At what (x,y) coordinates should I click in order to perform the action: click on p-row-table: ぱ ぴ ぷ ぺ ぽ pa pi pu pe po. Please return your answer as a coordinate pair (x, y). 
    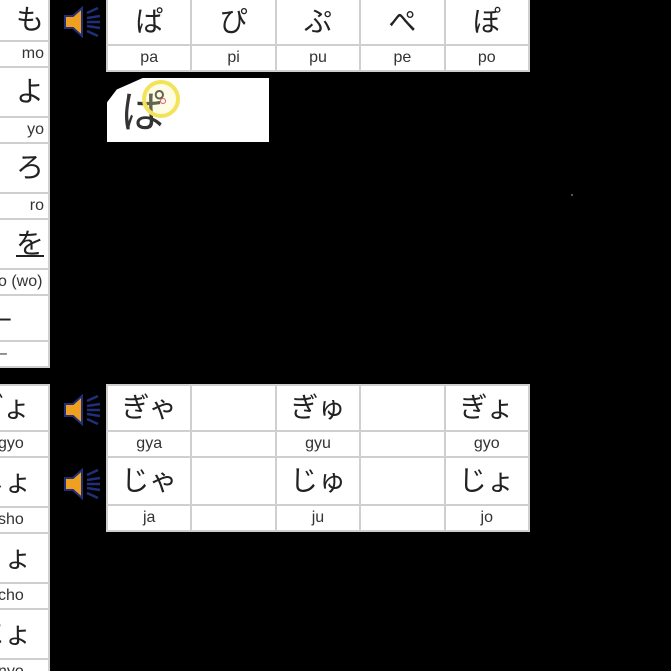
    Looking at the image, I should click on (318, 36).